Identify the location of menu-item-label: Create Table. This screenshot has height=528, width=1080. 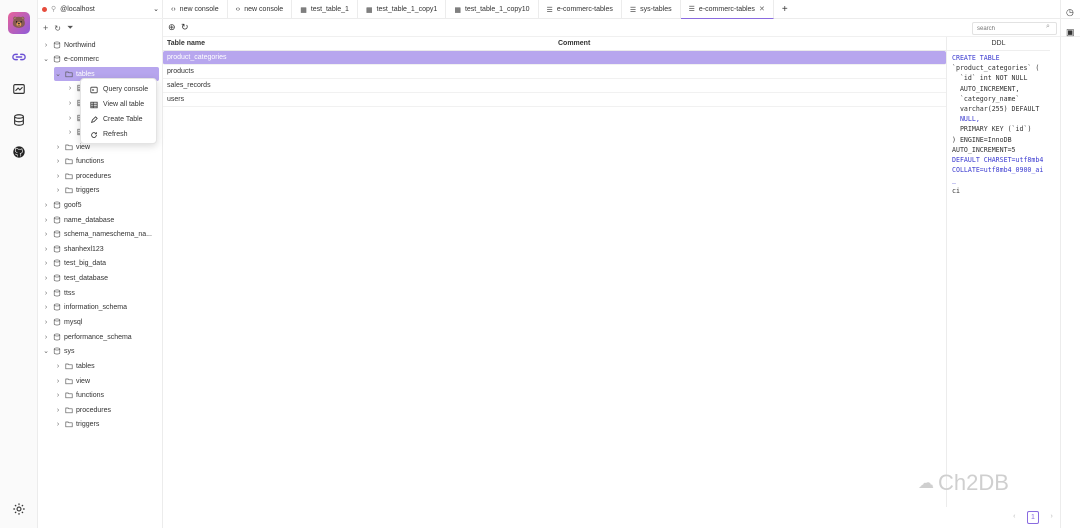
(123, 119).